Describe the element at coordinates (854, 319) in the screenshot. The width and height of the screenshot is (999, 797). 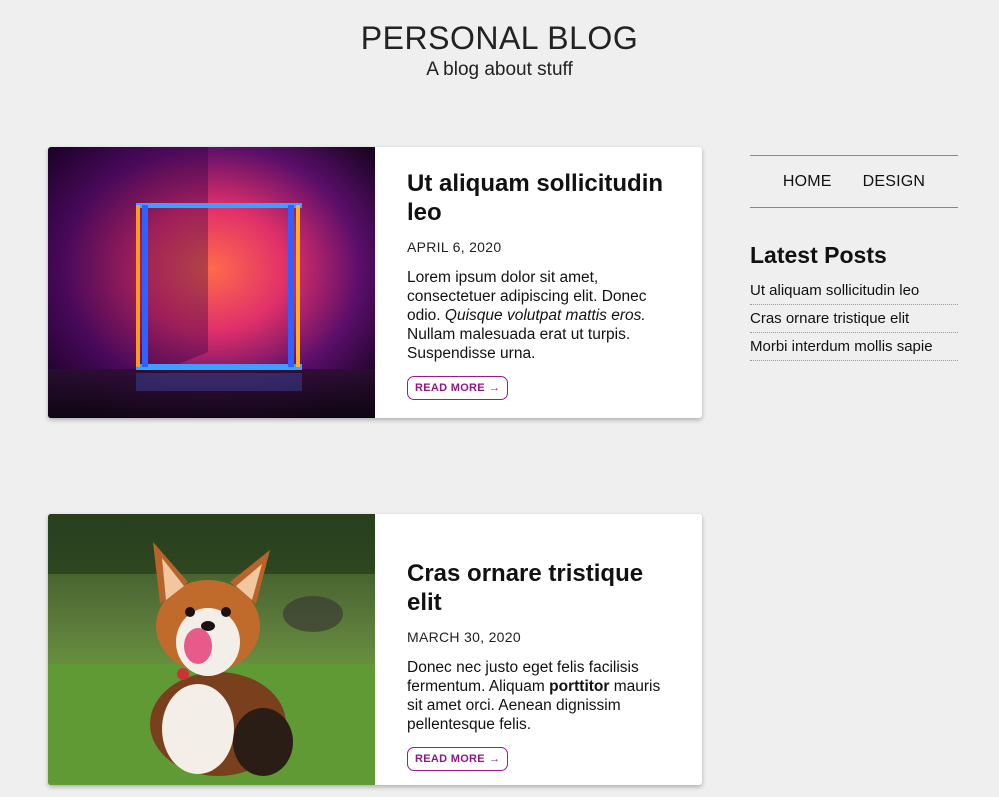
I see `latest-post-link: Cras ornare tristique elit` at that location.